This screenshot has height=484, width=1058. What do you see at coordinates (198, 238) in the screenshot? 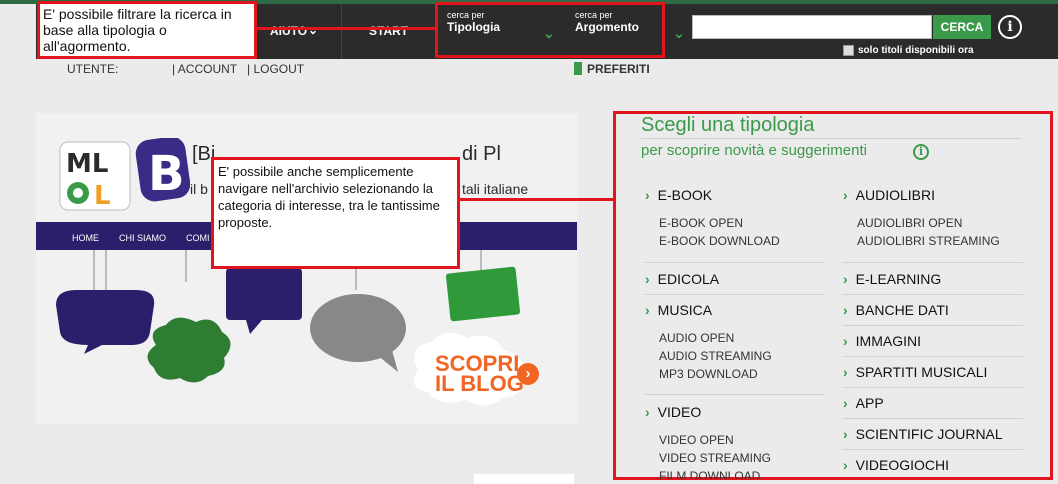
I see `banner-menu-comi: COMI` at bounding box center [198, 238].